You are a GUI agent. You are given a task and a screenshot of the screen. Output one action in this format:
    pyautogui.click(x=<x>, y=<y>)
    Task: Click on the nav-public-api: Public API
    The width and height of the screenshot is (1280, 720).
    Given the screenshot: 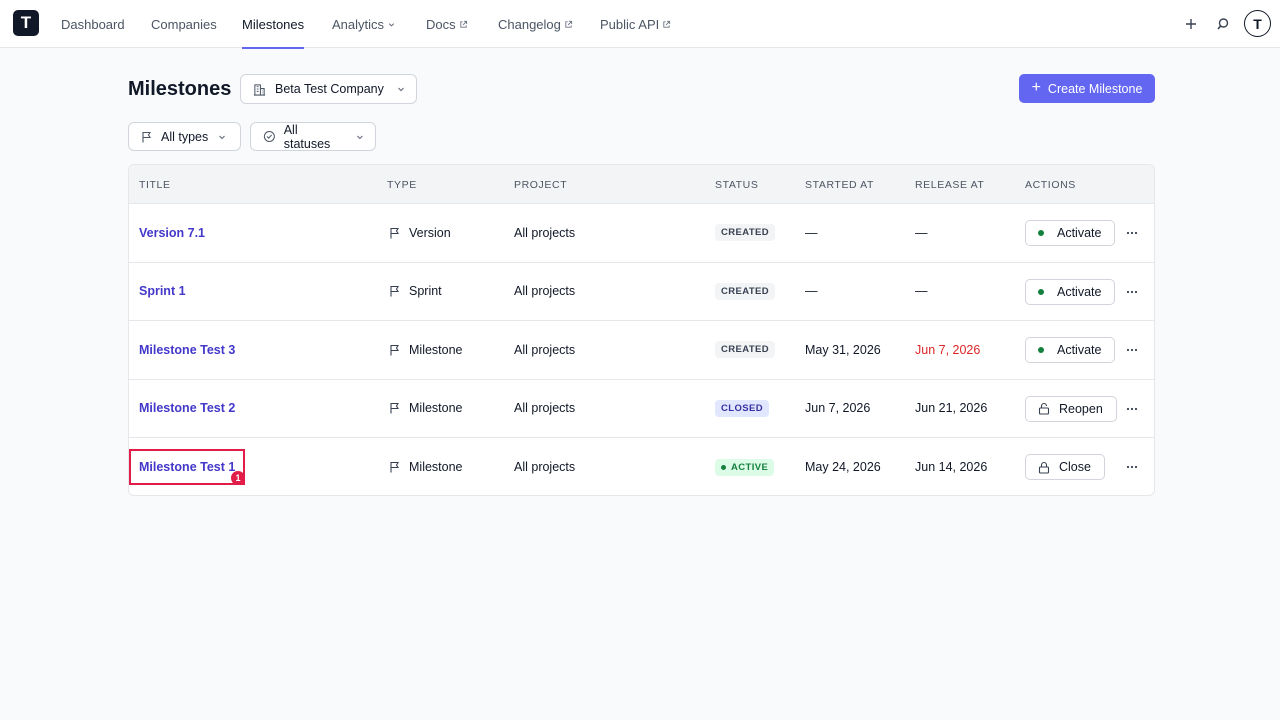 What is the action you would take?
    pyautogui.click(x=635, y=24)
    